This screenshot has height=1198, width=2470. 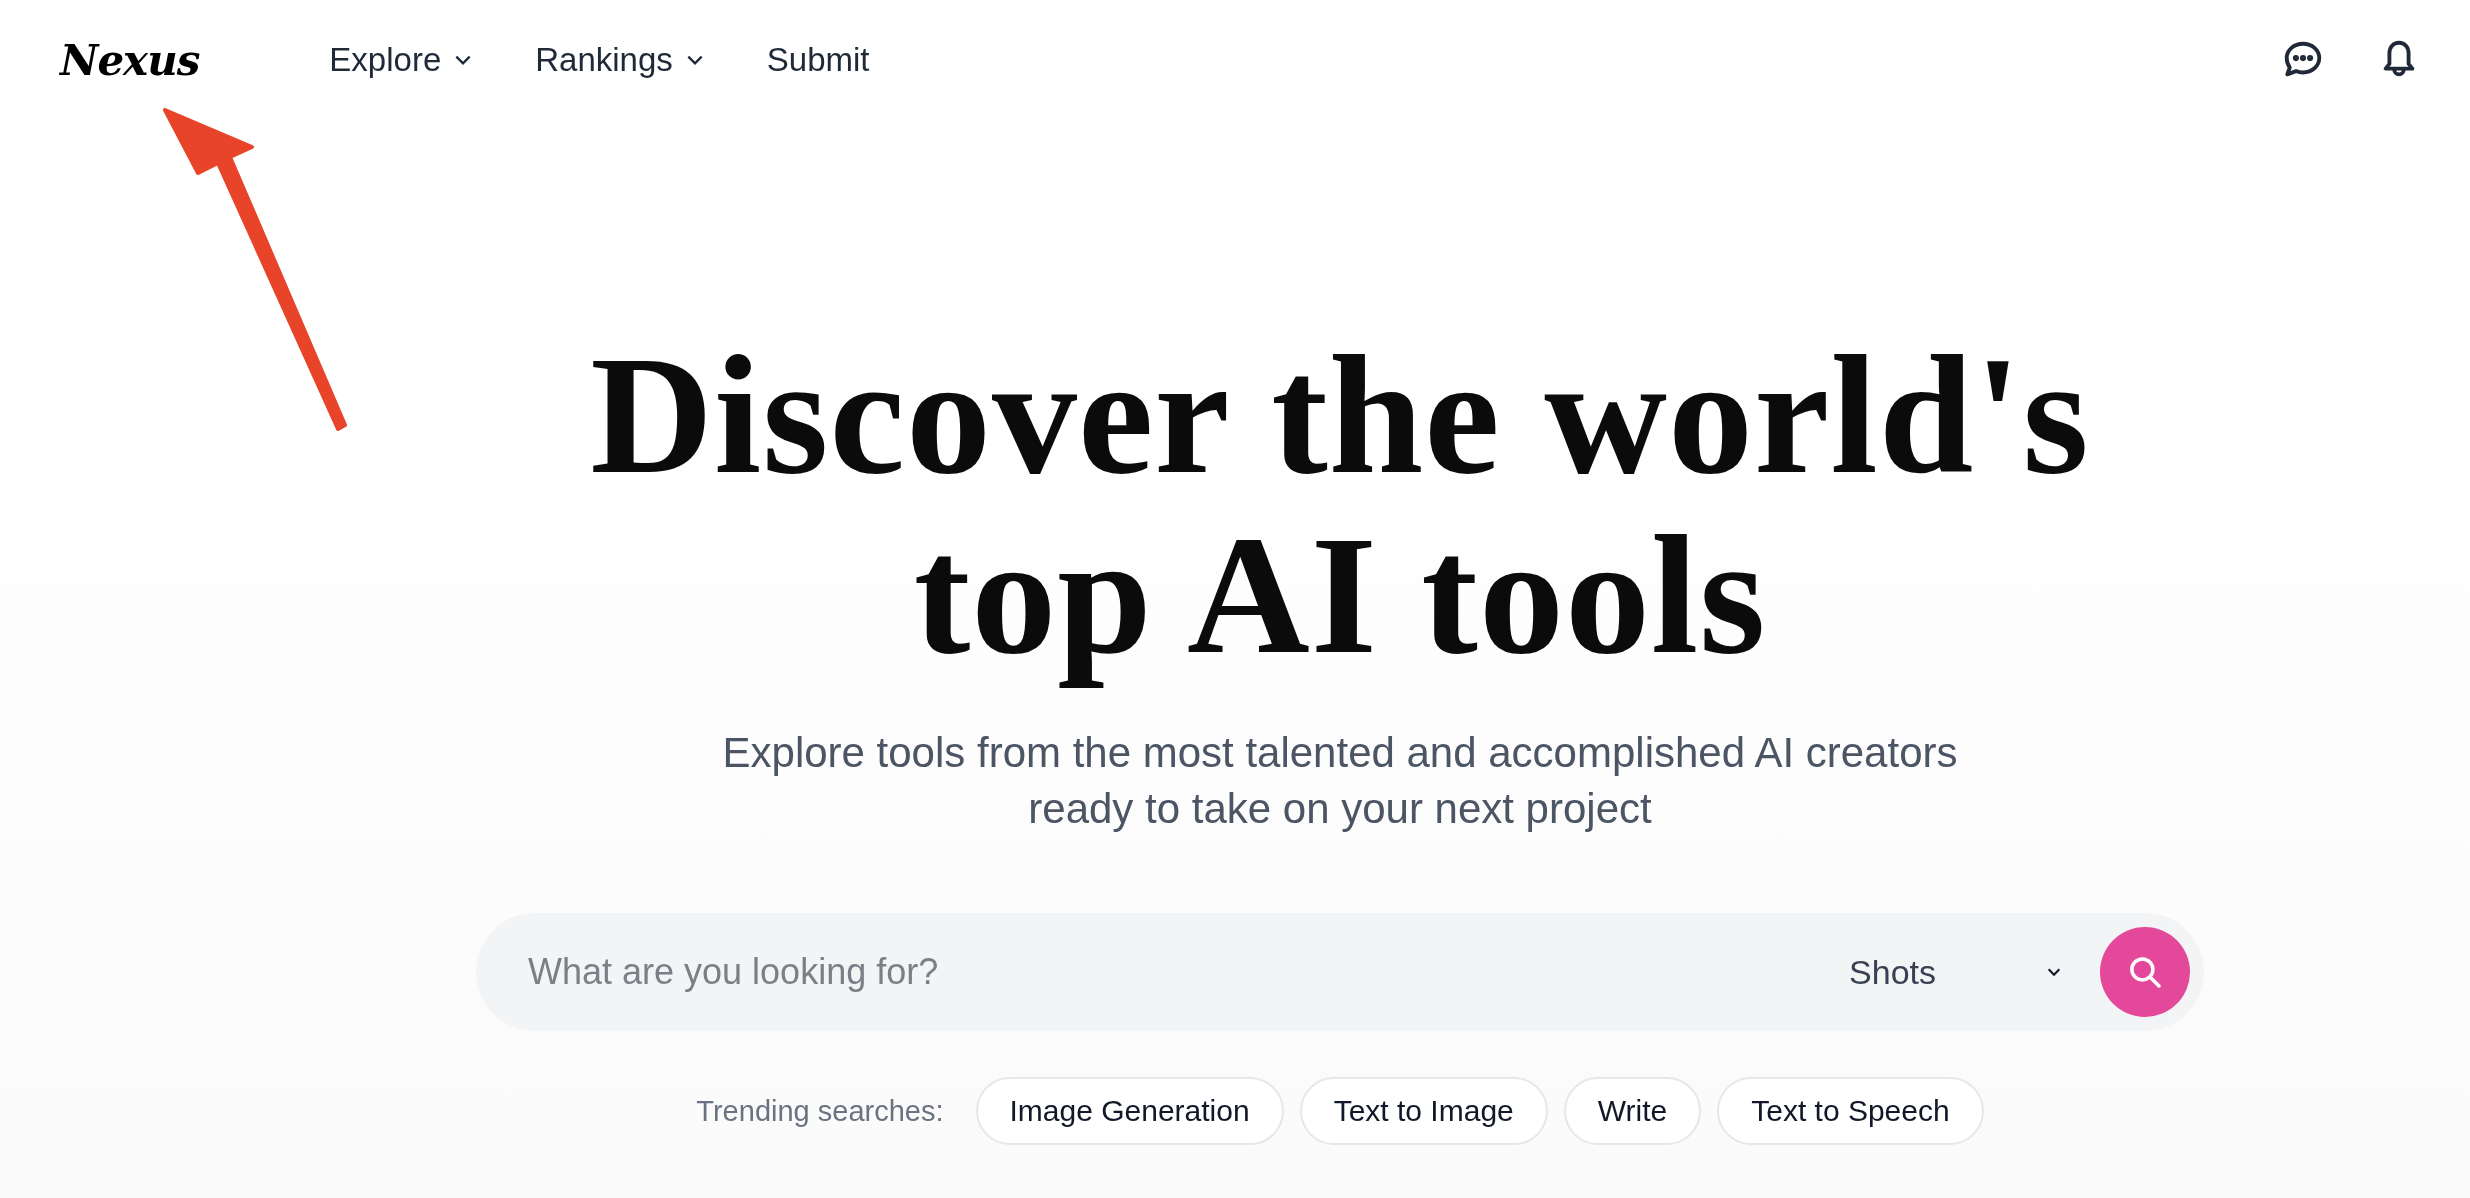 What do you see at coordinates (818, 60) in the screenshot?
I see `nav-link: Submit` at bounding box center [818, 60].